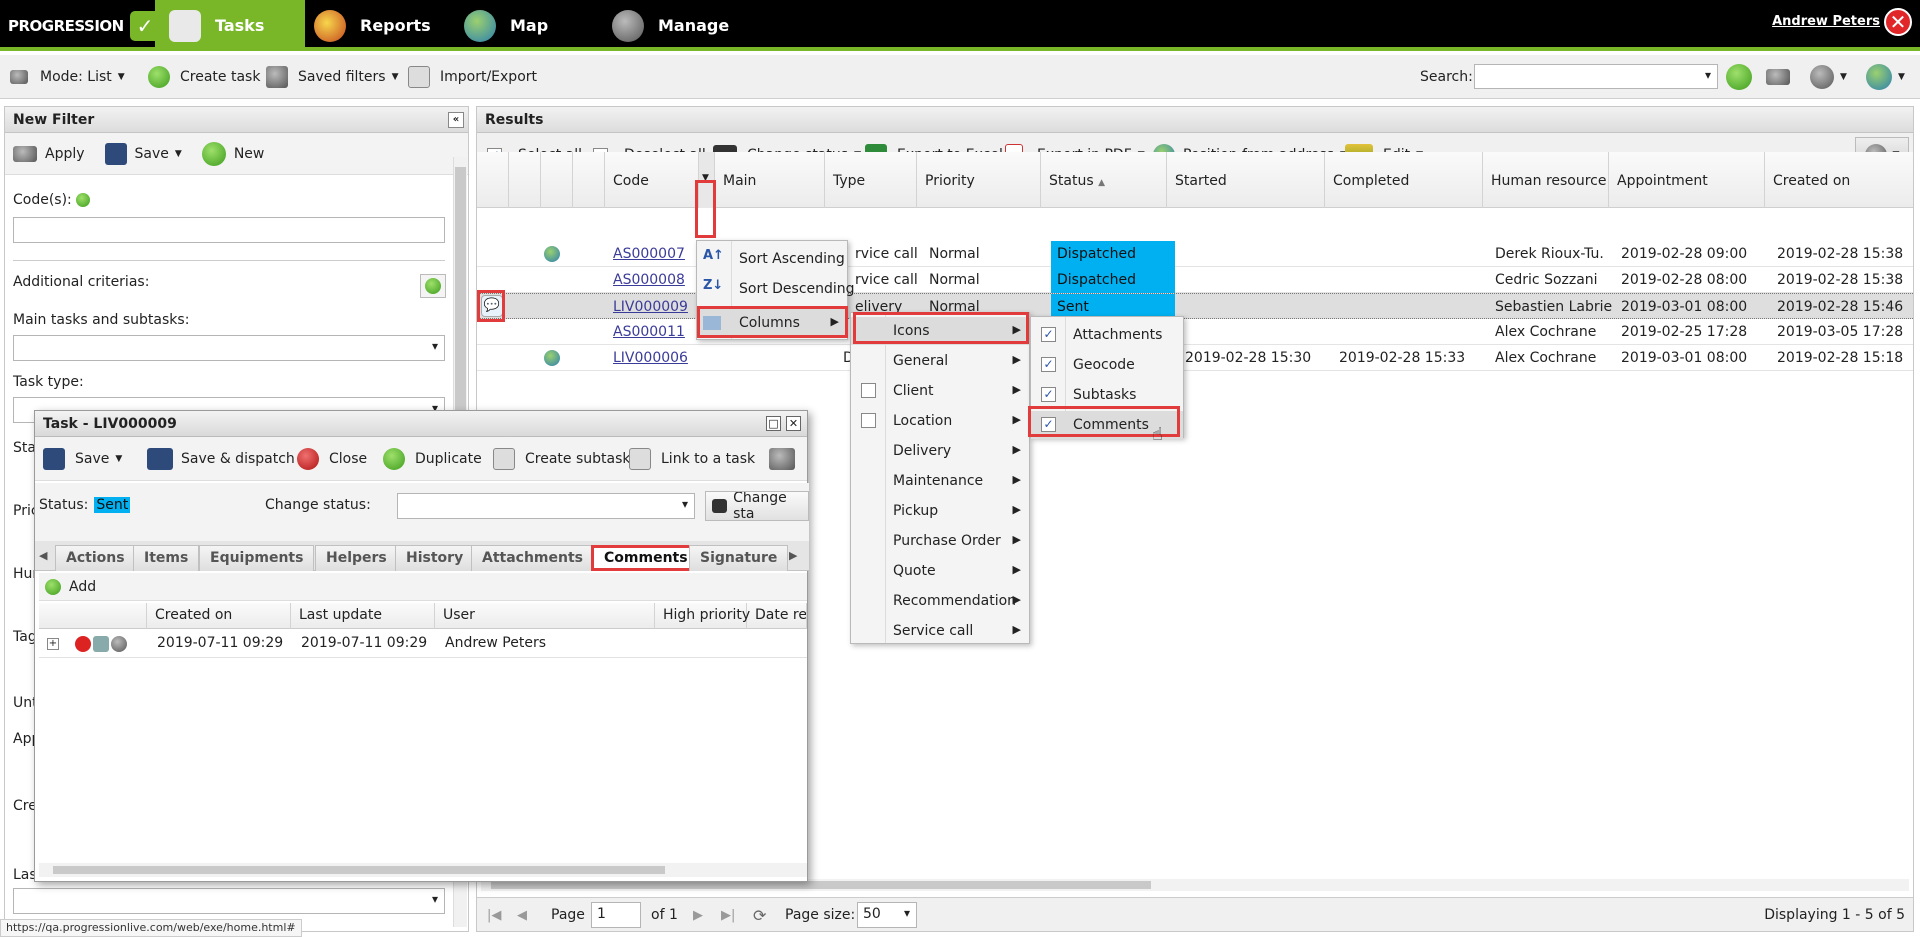  What do you see at coordinates (649, 332) in the screenshot?
I see `task-code-link: AS000011` at bounding box center [649, 332].